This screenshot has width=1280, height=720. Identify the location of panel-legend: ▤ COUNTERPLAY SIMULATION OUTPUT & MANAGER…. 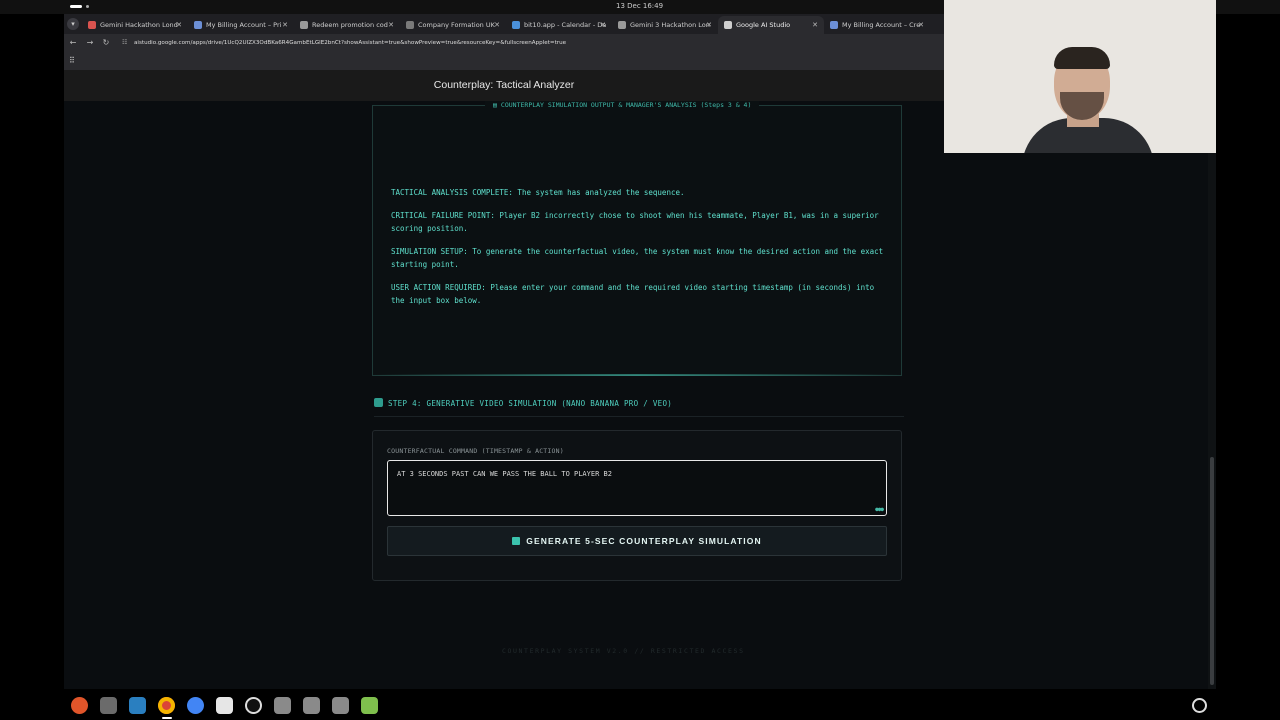
(622, 105).